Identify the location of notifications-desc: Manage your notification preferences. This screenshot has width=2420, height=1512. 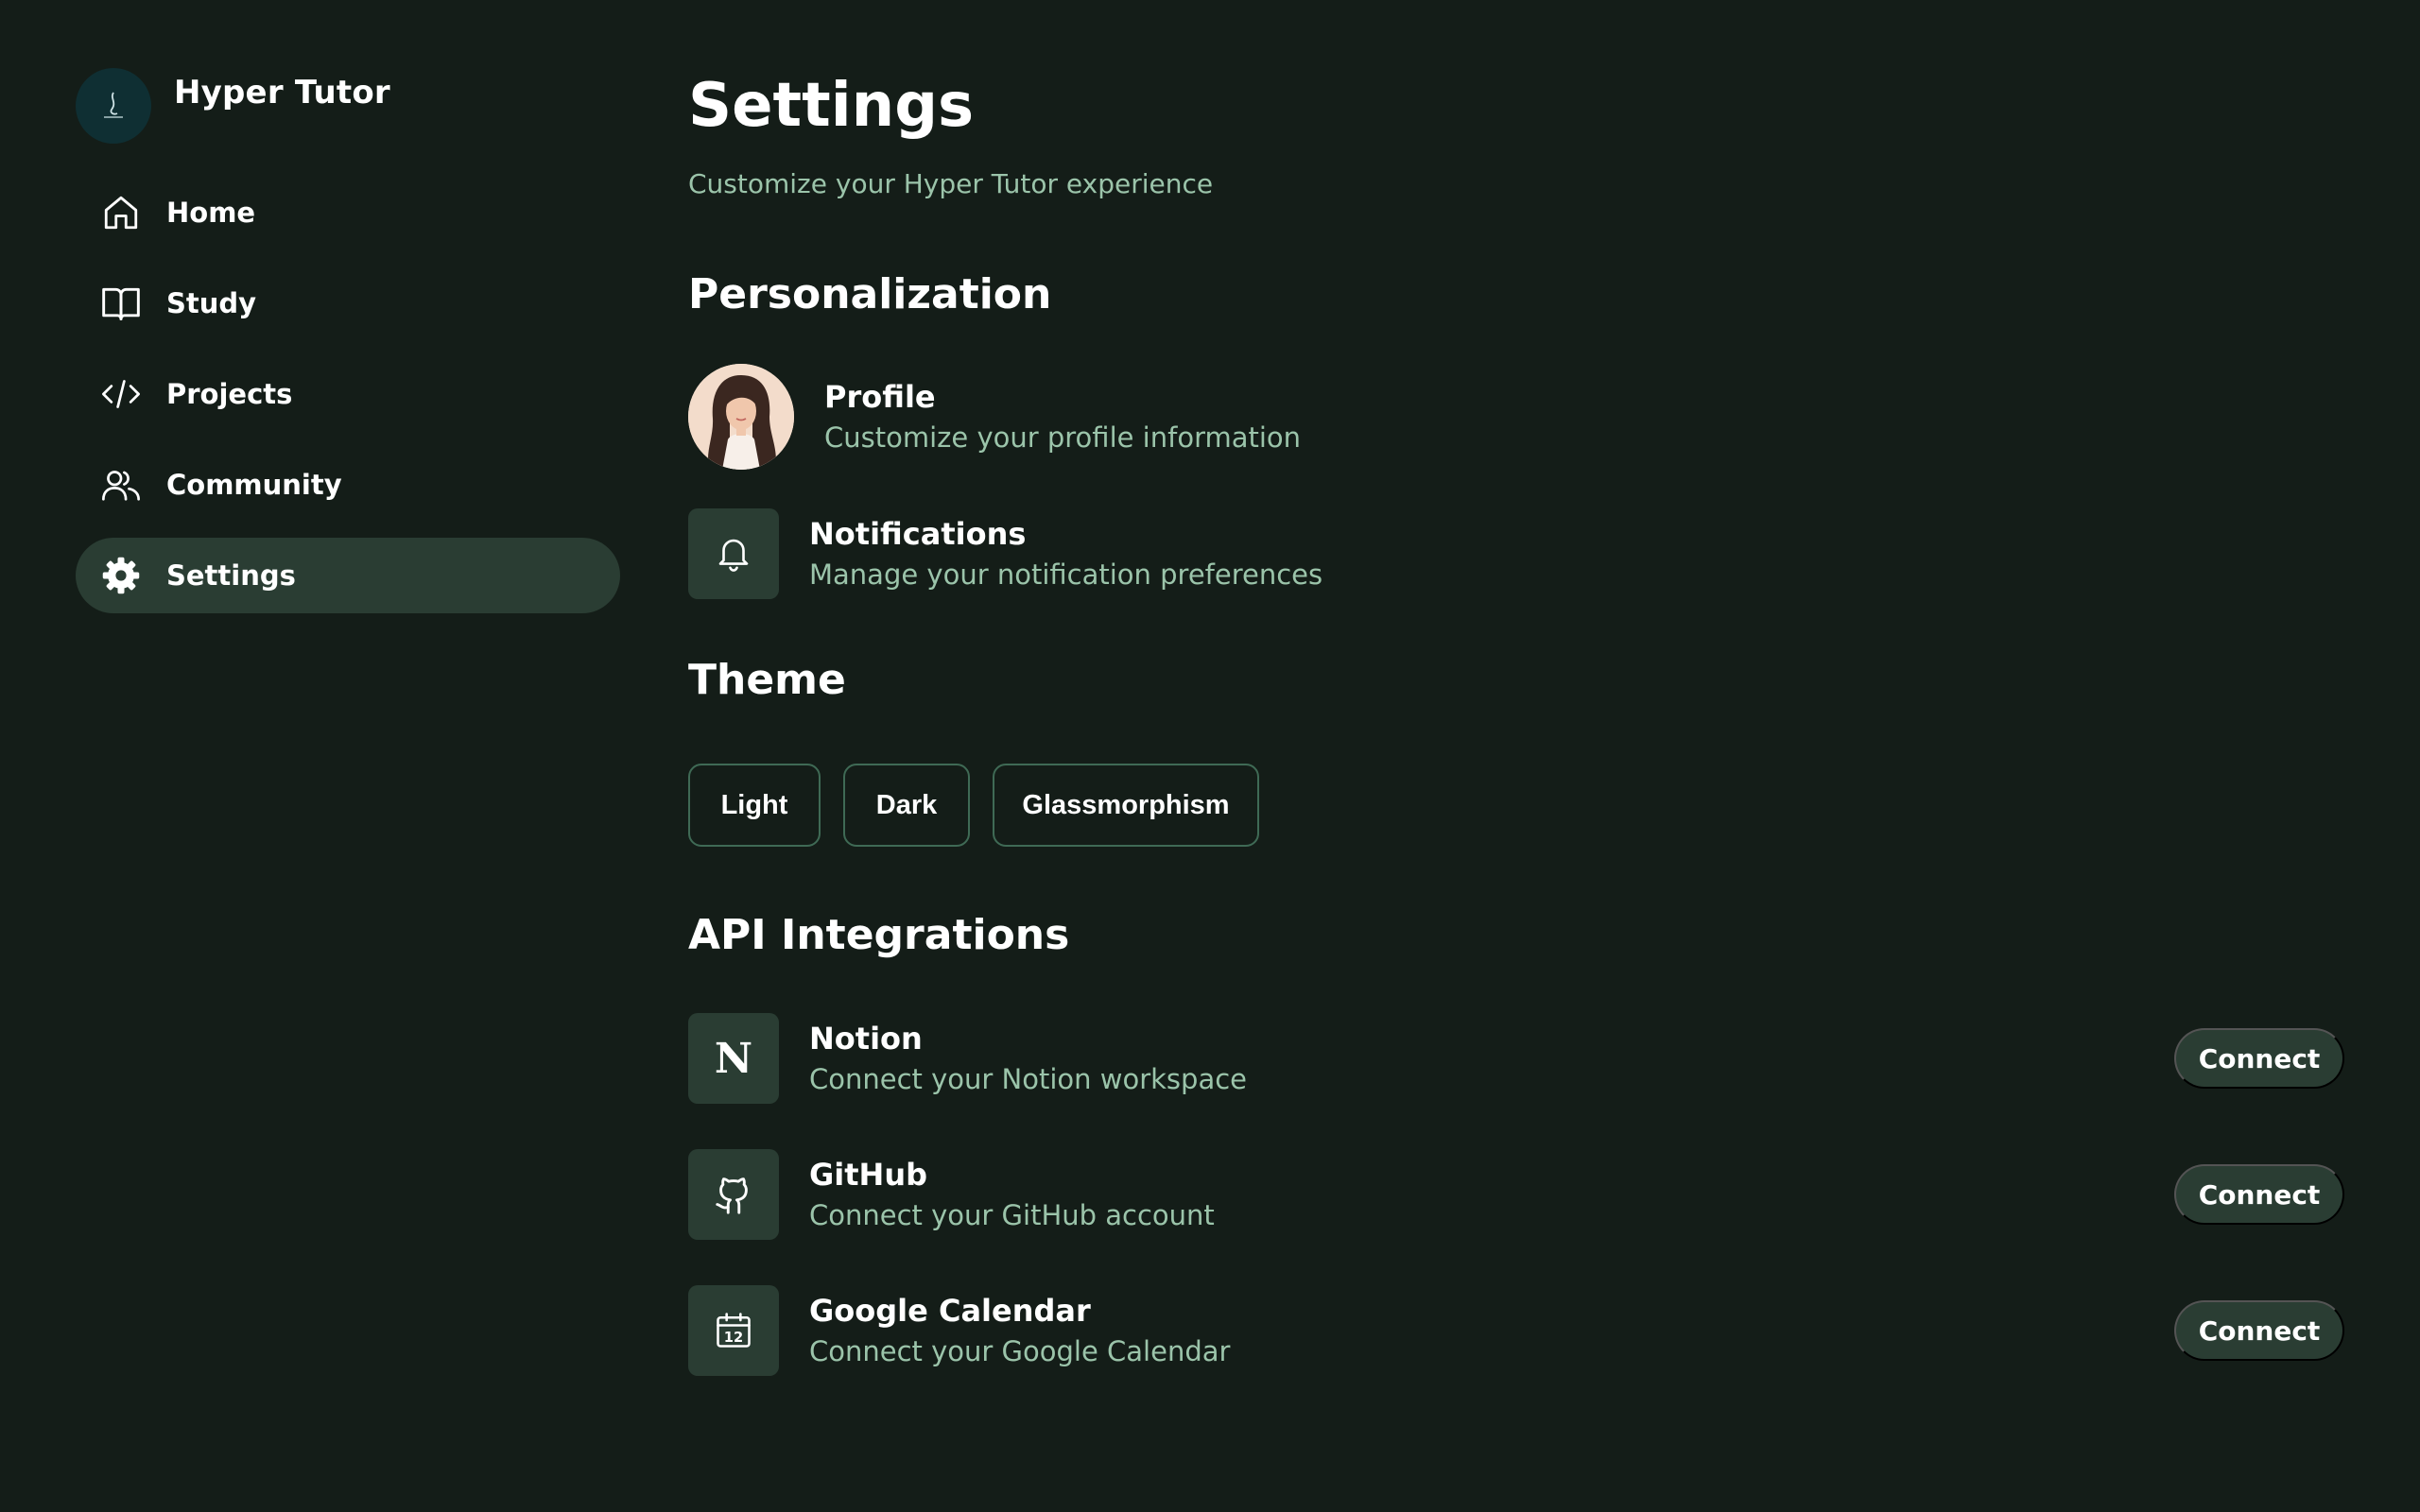
(1066, 574).